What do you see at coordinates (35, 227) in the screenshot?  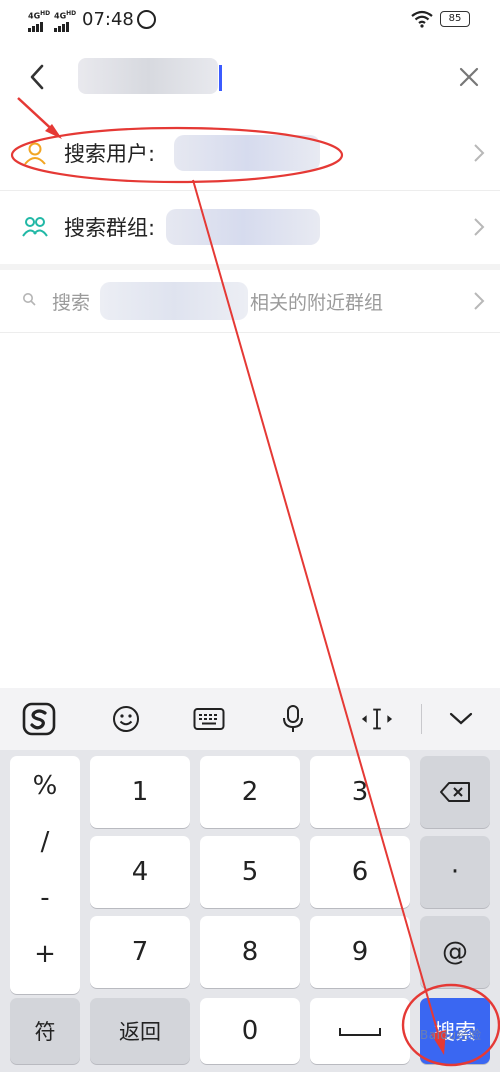 I see `group-icon` at bounding box center [35, 227].